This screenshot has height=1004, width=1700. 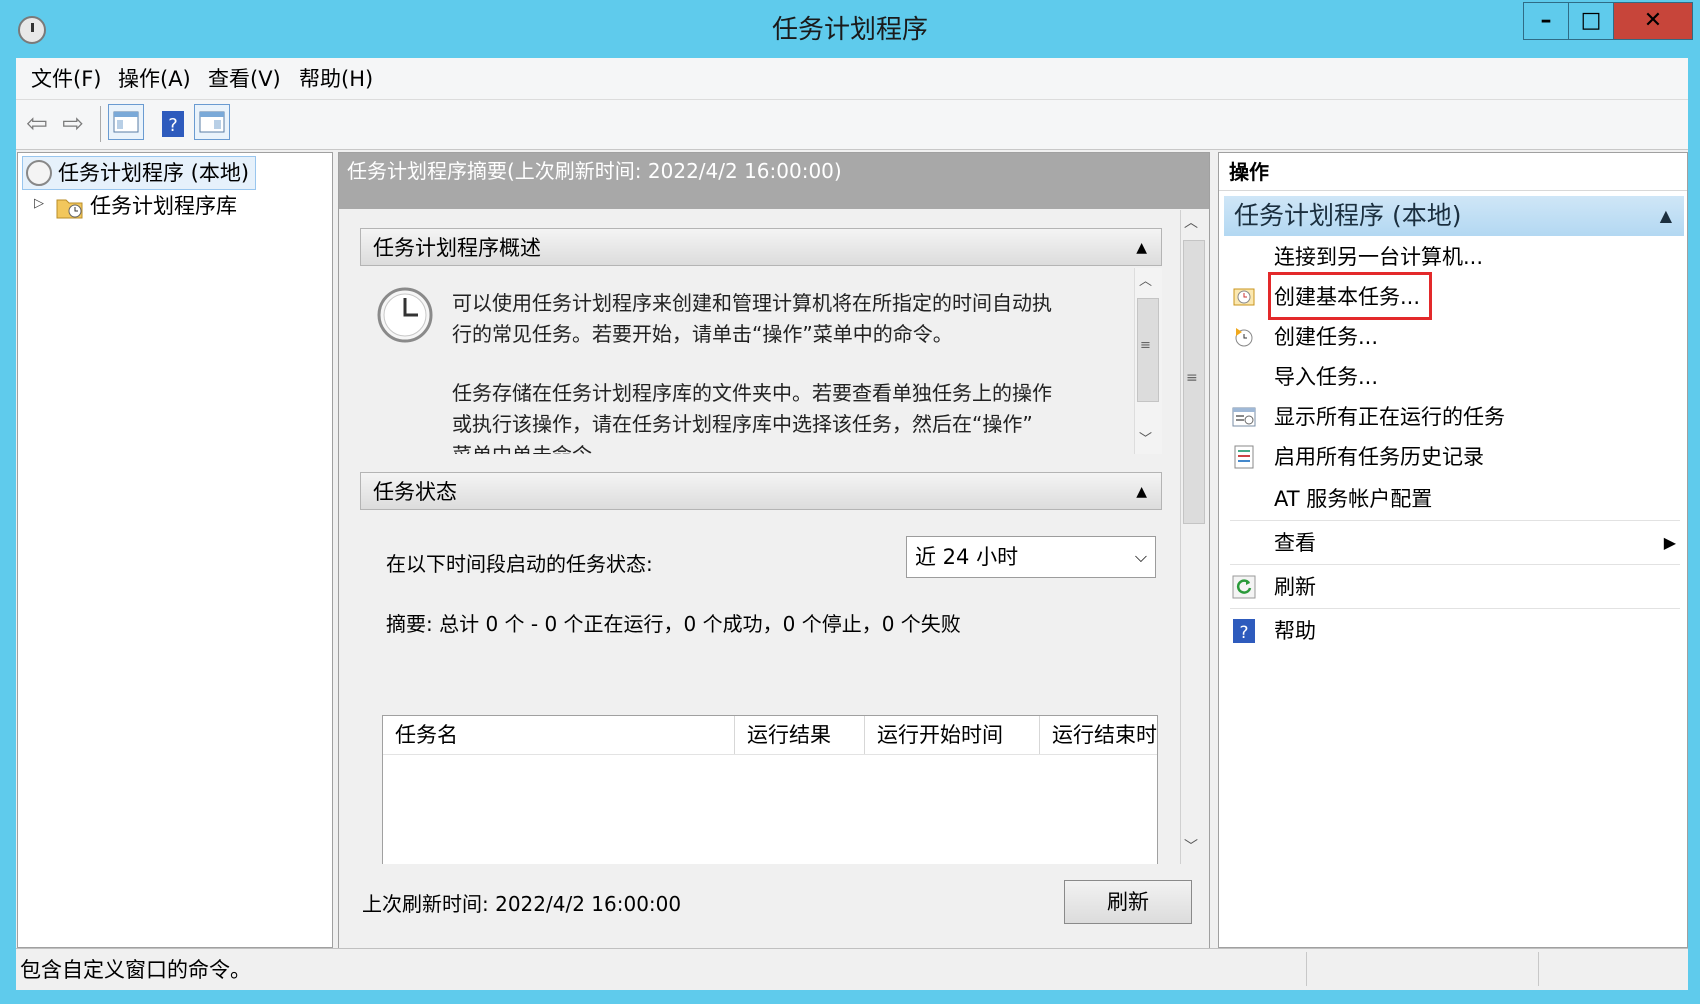 I want to click on maximize-icon: □, so click(x=1591, y=20).